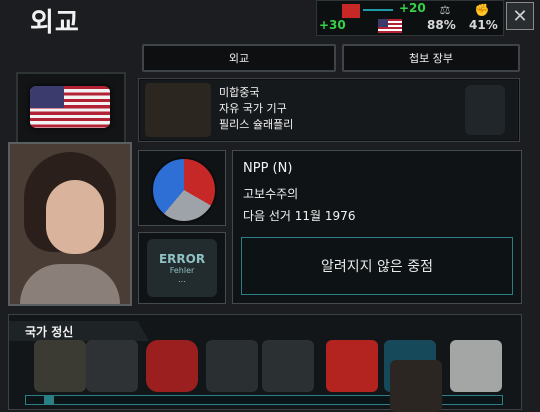 The height and width of the screenshot is (412, 540). Describe the element at coordinates (49, 400) in the screenshot. I see `scrollbar-thumb` at that location.